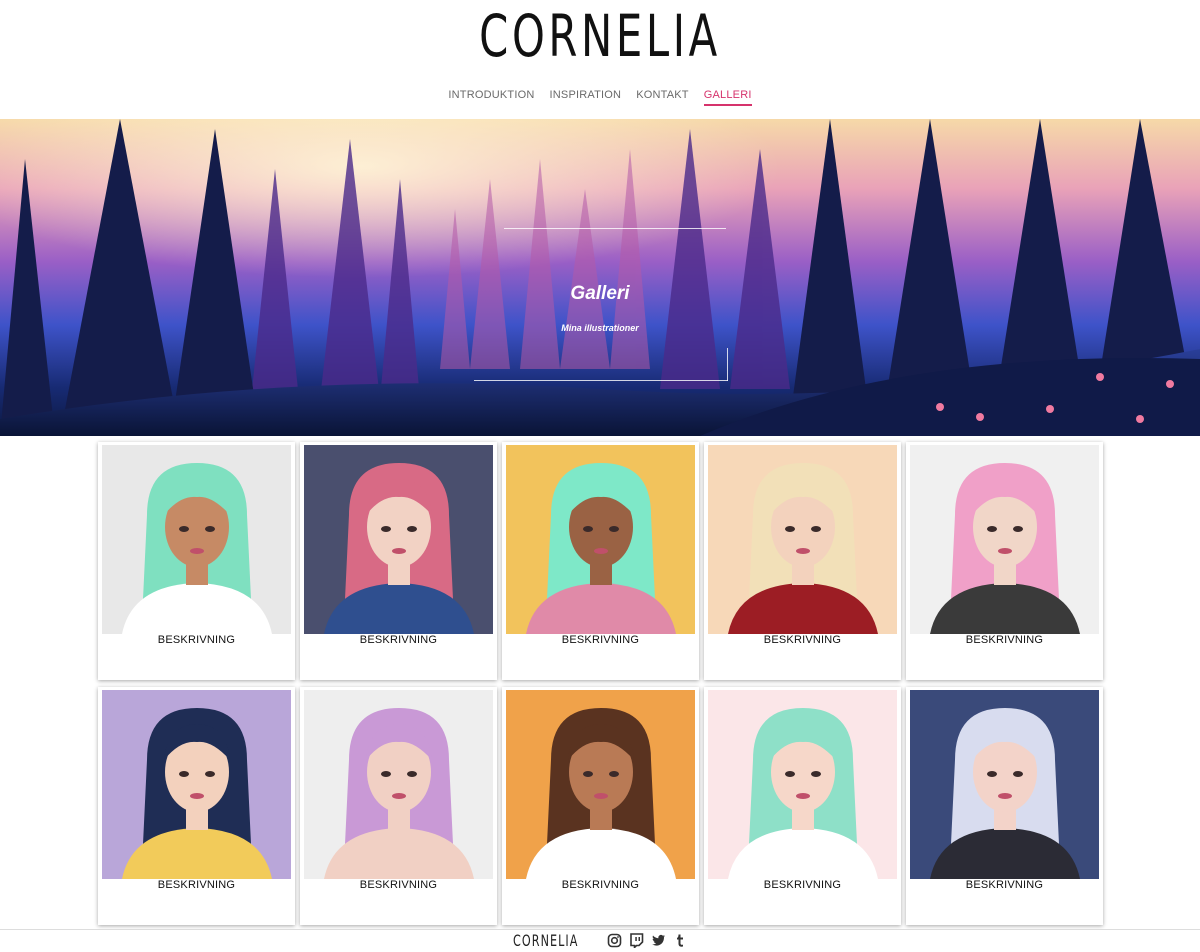 This screenshot has height=952, width=1200. I want to click on tumblr-icon, so click(680, 940).